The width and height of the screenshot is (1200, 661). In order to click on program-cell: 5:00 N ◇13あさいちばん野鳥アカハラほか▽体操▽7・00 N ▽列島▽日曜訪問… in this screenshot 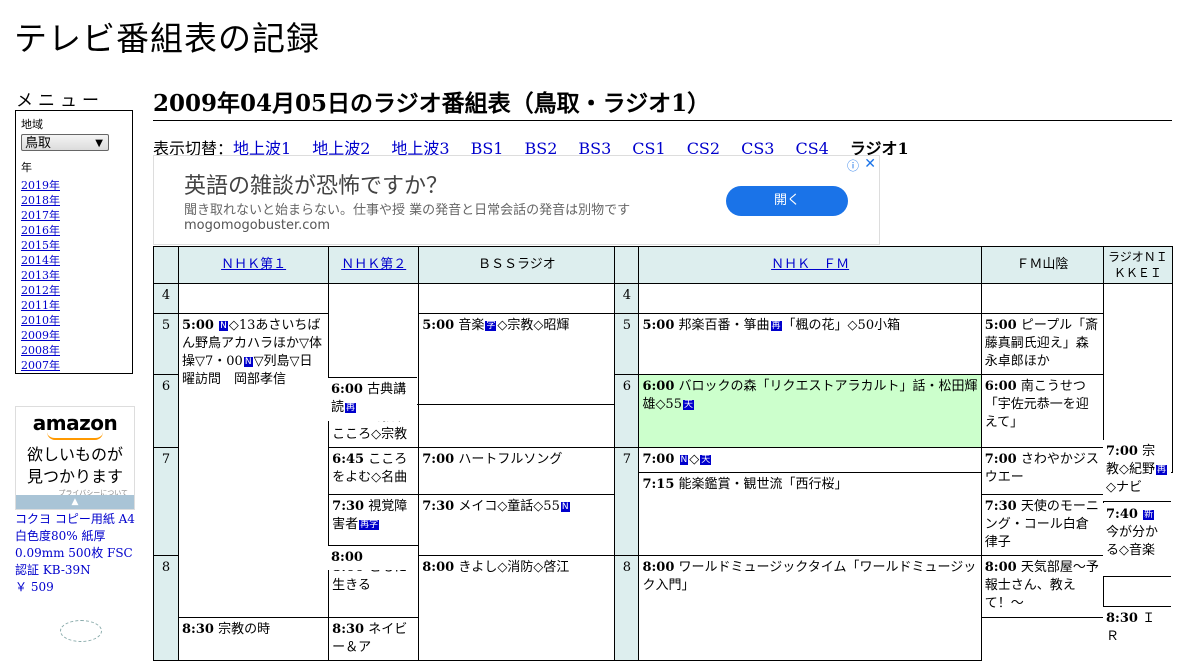, I will do `click(254, 465)`.